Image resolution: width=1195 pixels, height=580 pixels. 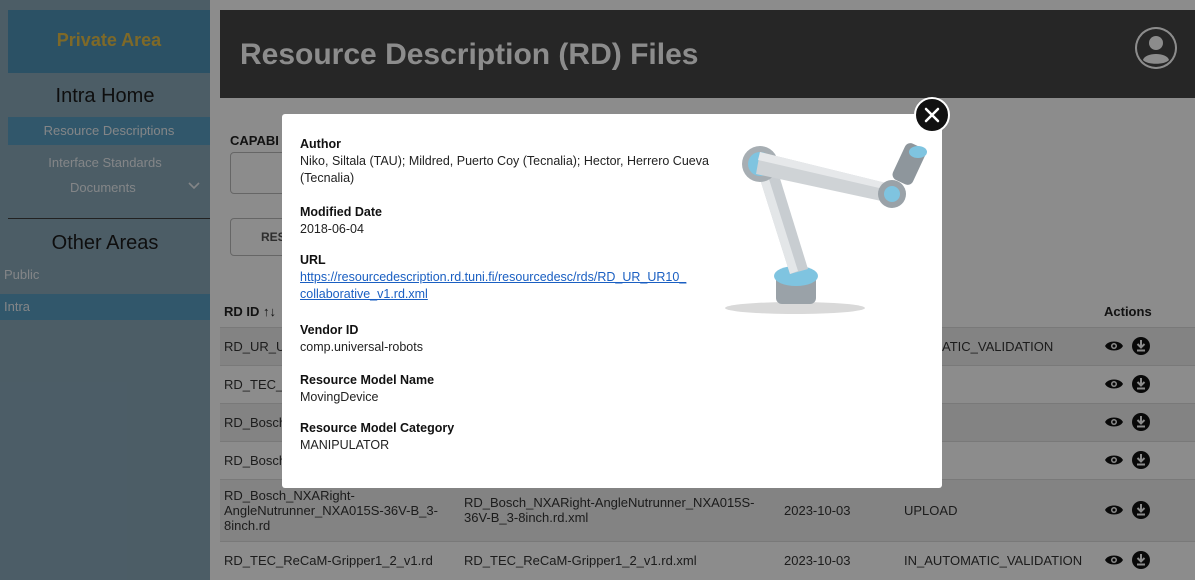 What do you see at coordinates (830, 224) in the screenshot?
I see `robot-arm-image` at bounding box center [830, 224].